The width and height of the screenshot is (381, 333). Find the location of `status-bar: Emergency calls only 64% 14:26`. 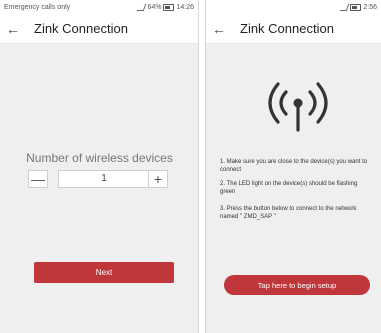

status-bar: Emergency calls only 64% 14:26 is located at coordinates (99, 7).